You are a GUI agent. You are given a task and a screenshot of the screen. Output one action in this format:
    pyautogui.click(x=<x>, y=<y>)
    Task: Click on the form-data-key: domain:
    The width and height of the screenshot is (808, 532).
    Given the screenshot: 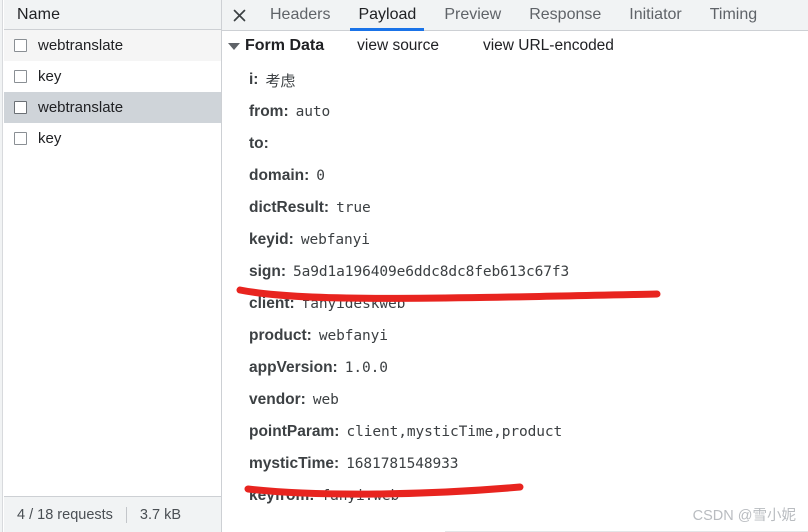 What is the action you would take?
    pyautogui.click(x=279, y=175)
    